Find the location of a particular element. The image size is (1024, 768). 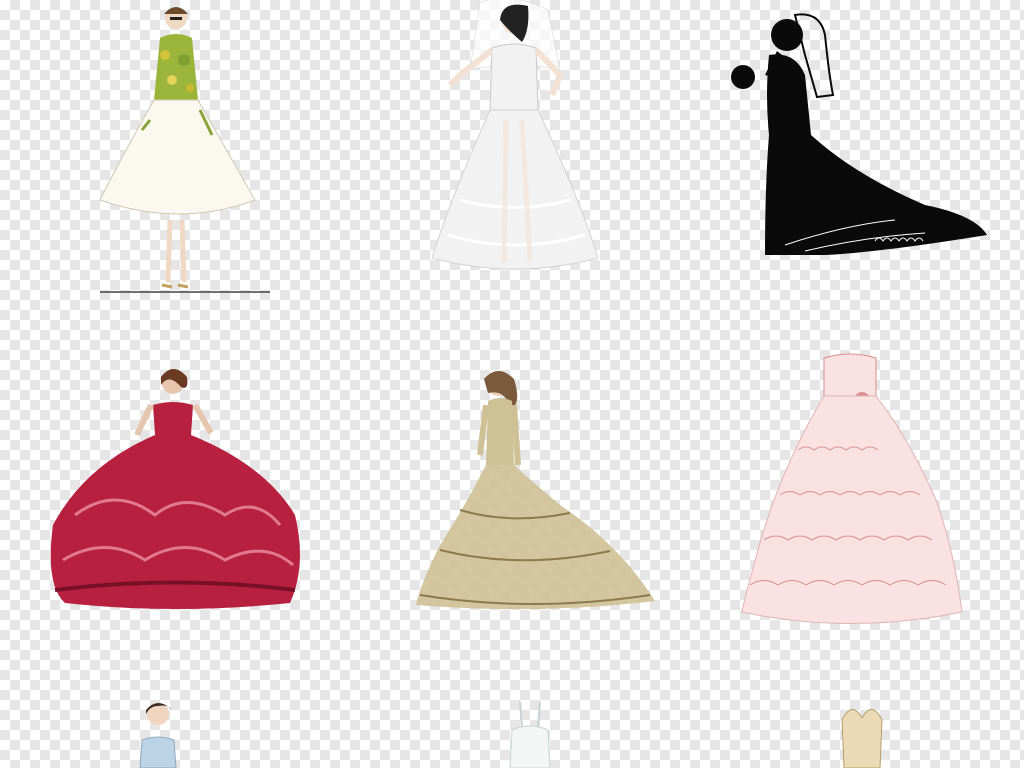

pink-ruffle-strapless-gown-sketch-icon is located at coordinates (852, 492).